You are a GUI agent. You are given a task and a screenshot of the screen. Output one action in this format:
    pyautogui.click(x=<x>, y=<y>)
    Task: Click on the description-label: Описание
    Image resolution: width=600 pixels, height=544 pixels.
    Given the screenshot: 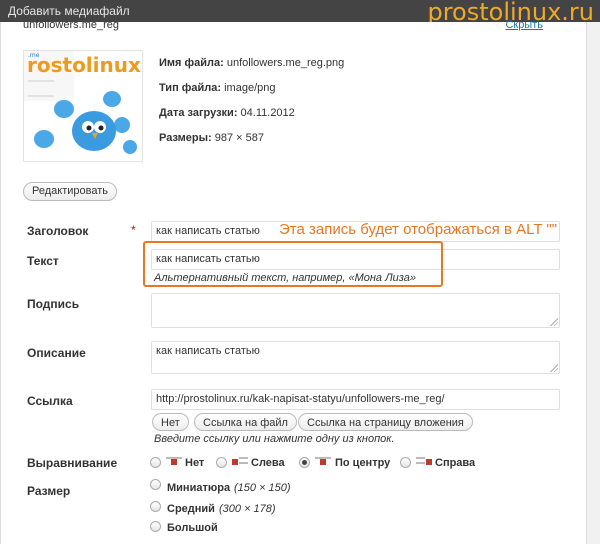 What is the action you would take?
    pyautogui.click(x=56, y=353)
    